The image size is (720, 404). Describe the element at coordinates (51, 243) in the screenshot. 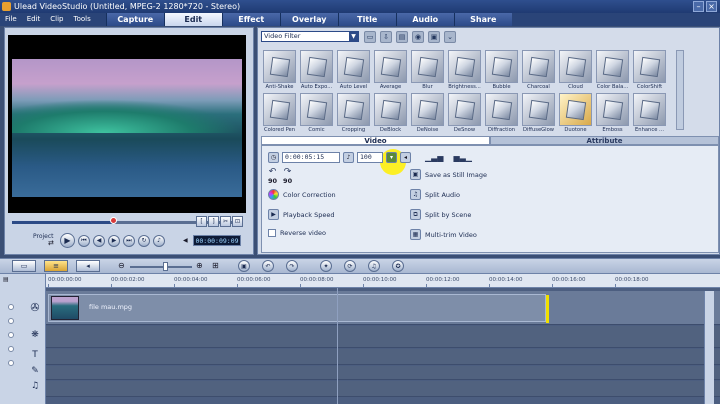

I see `clip-mode-icon: ⇄` at that location.